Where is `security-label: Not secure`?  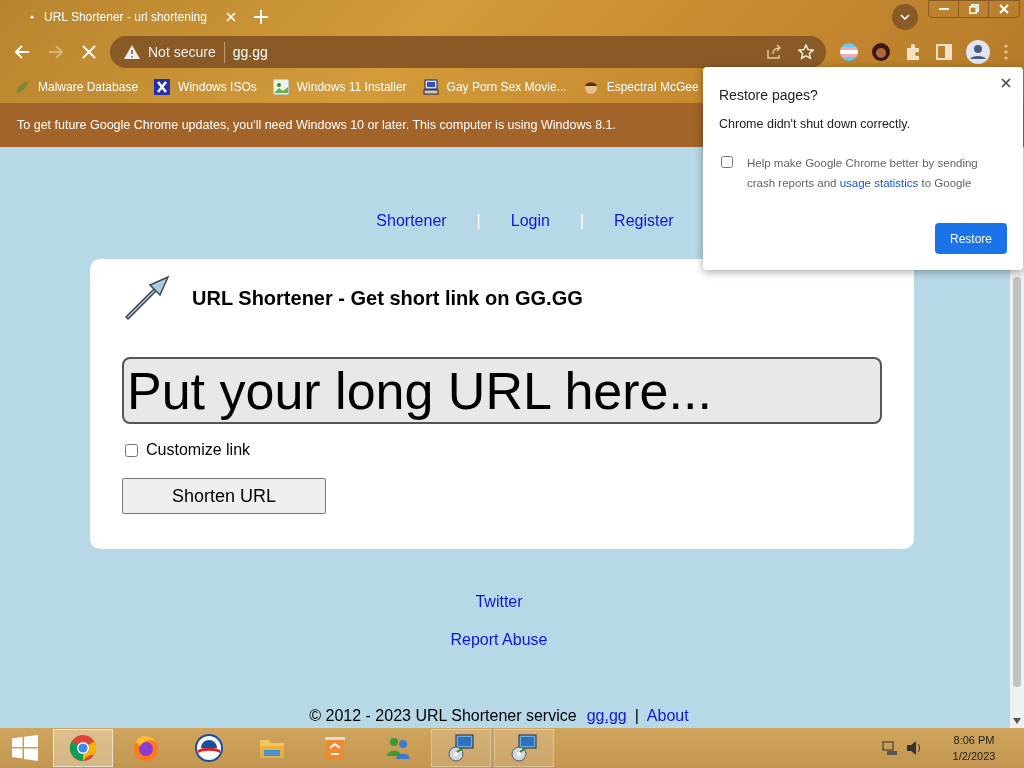
security-label: Not secure is located at coordinates (186, 52).